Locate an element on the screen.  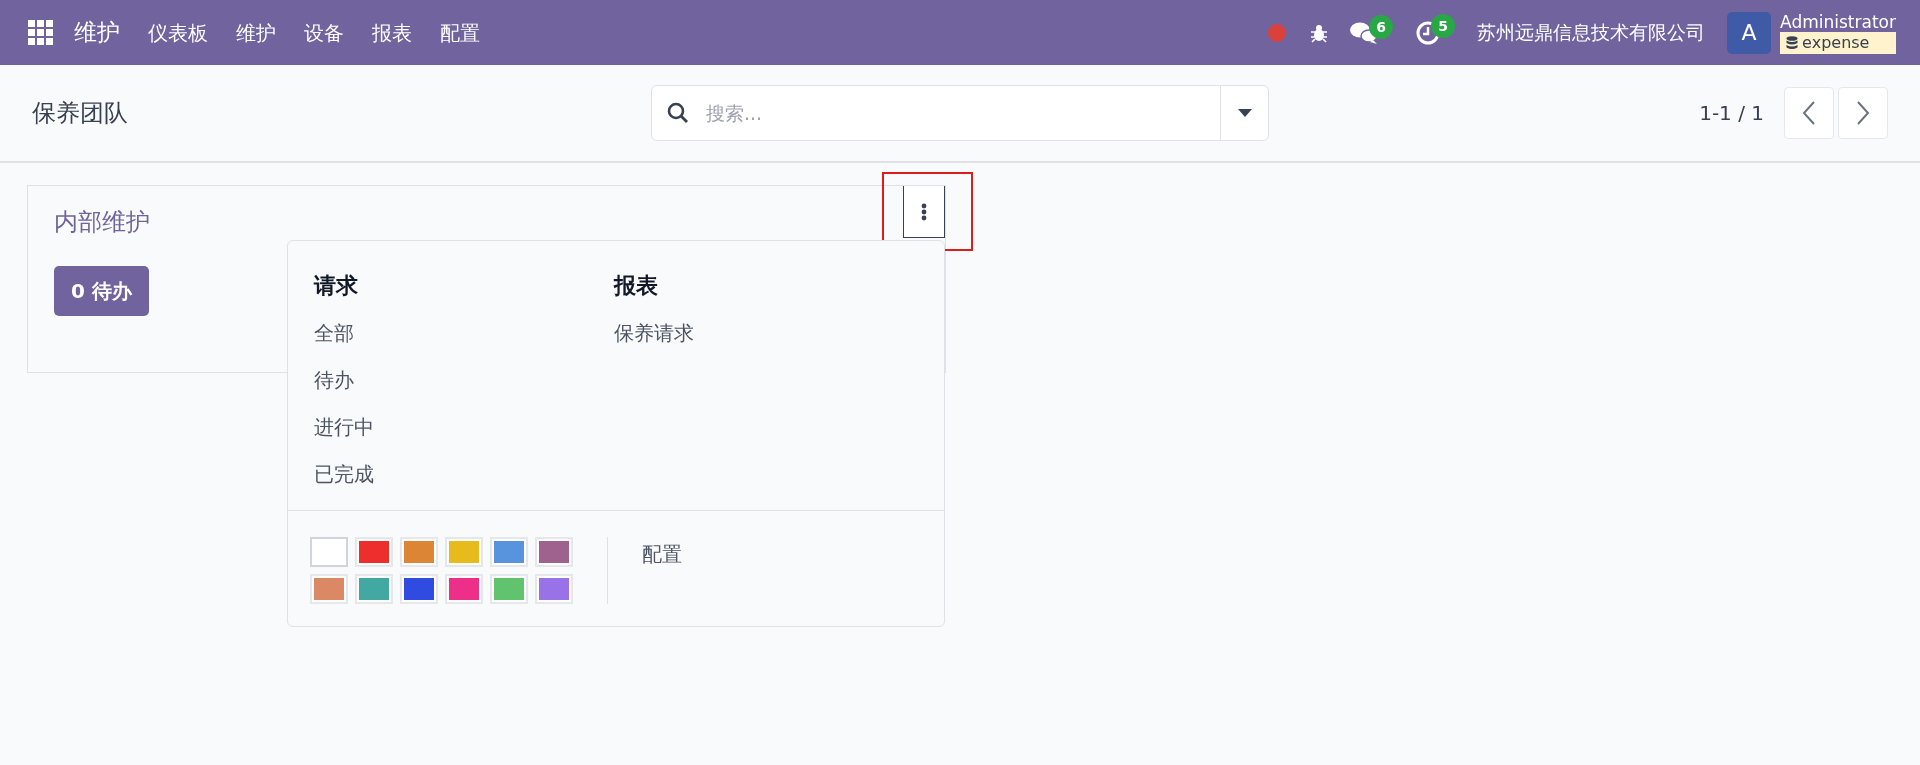
section-heading: 请求 is located at coordinates (336, 286).